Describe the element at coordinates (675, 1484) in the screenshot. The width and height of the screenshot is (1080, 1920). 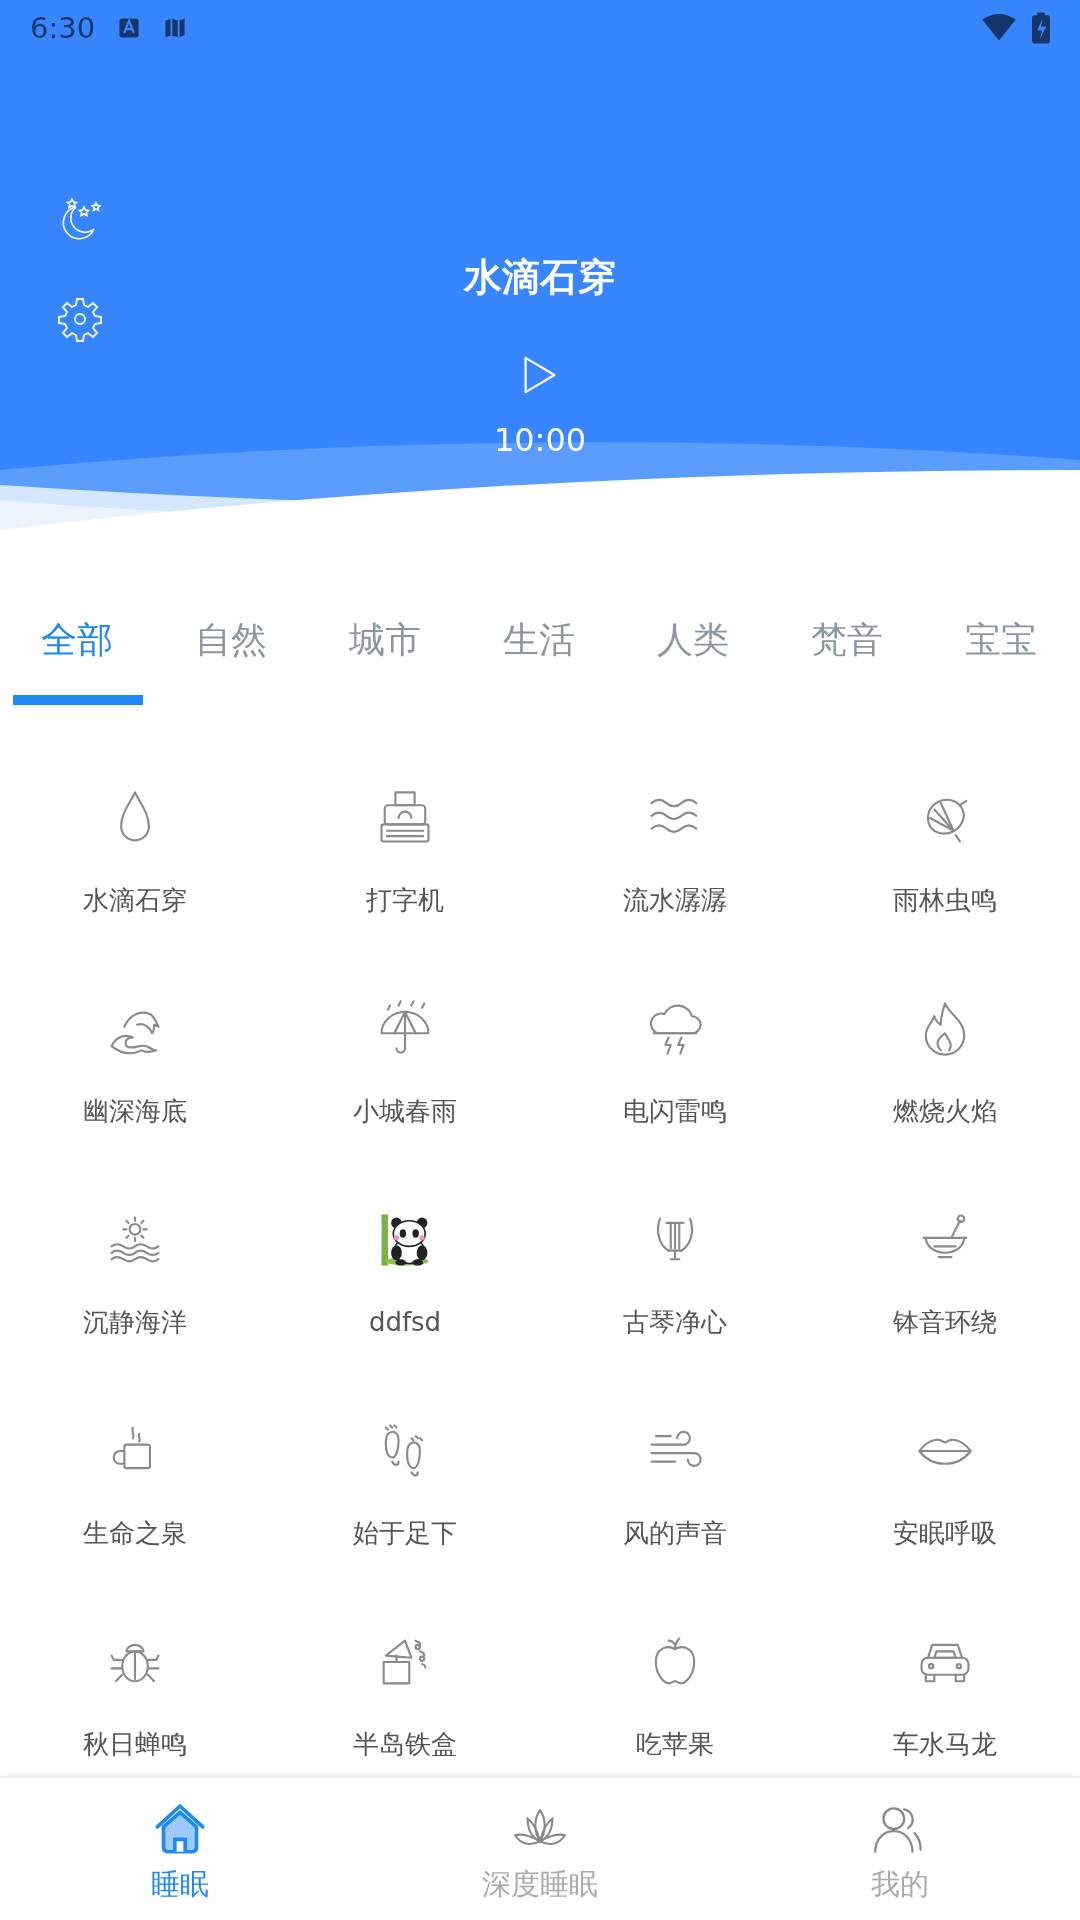
I see `sound-item: 风的声音` at that location.